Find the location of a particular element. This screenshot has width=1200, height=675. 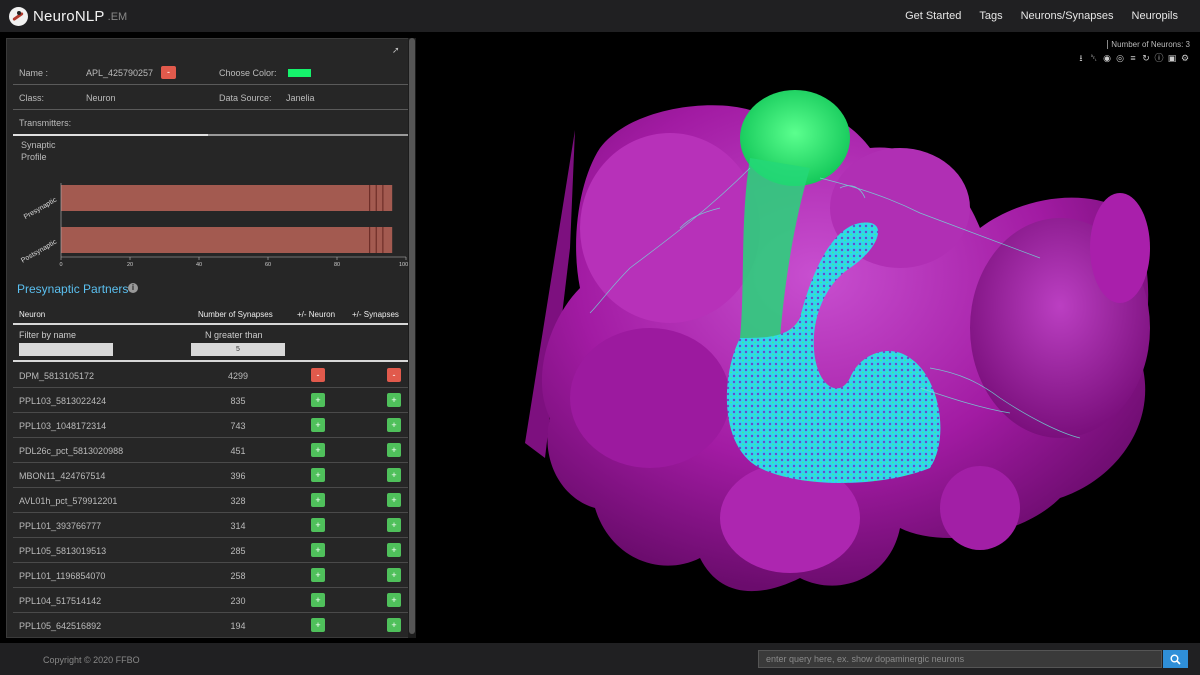

panel-scrollbar is located at coordinates (412, 338).